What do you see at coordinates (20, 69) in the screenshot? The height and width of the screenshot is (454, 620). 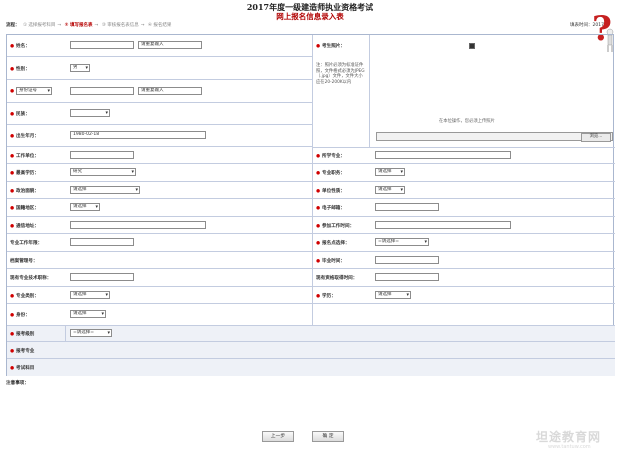 I see `gender-label: ● 性别：` at bounding box center [20, 69].